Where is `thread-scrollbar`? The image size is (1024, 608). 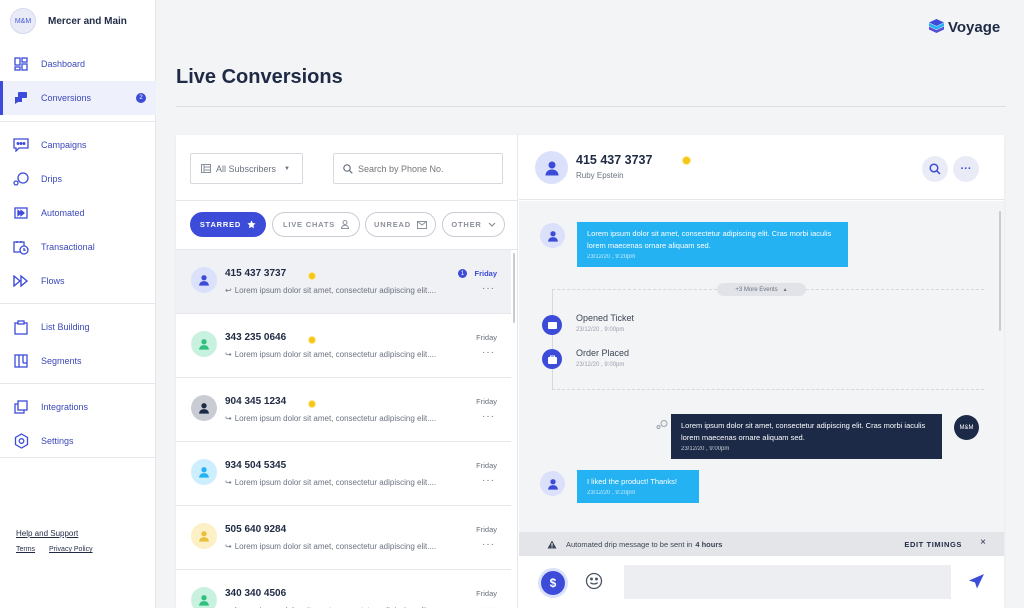 thread-scrollbar is located at coordinates (1000, 271).